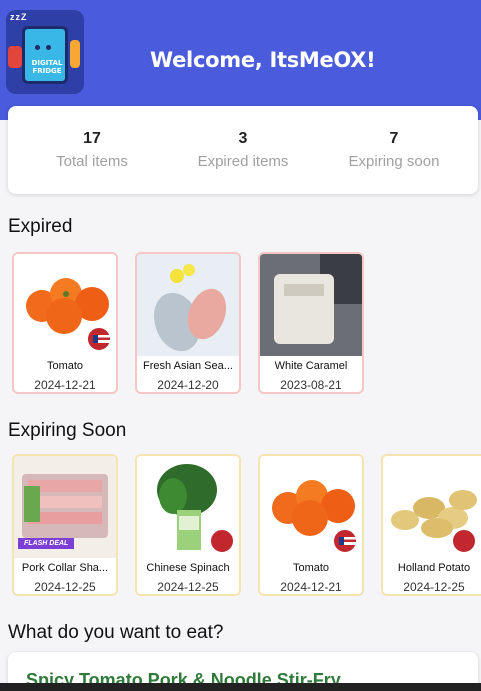 This screenshot has height=691, width=481. Describe the element at coordinates (188, 305) in the screenshot. I see `sea-bass-image` at that location.